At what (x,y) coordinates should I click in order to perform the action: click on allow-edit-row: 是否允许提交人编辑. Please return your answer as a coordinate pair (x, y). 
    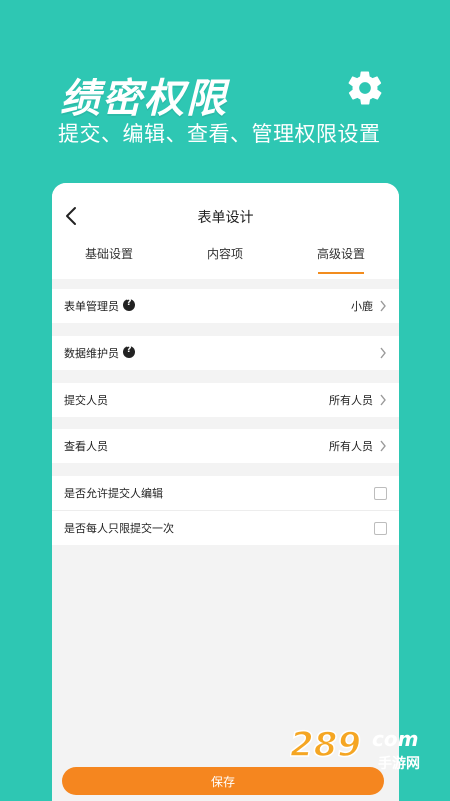
    Looking at the image, I should click on (225, 493).